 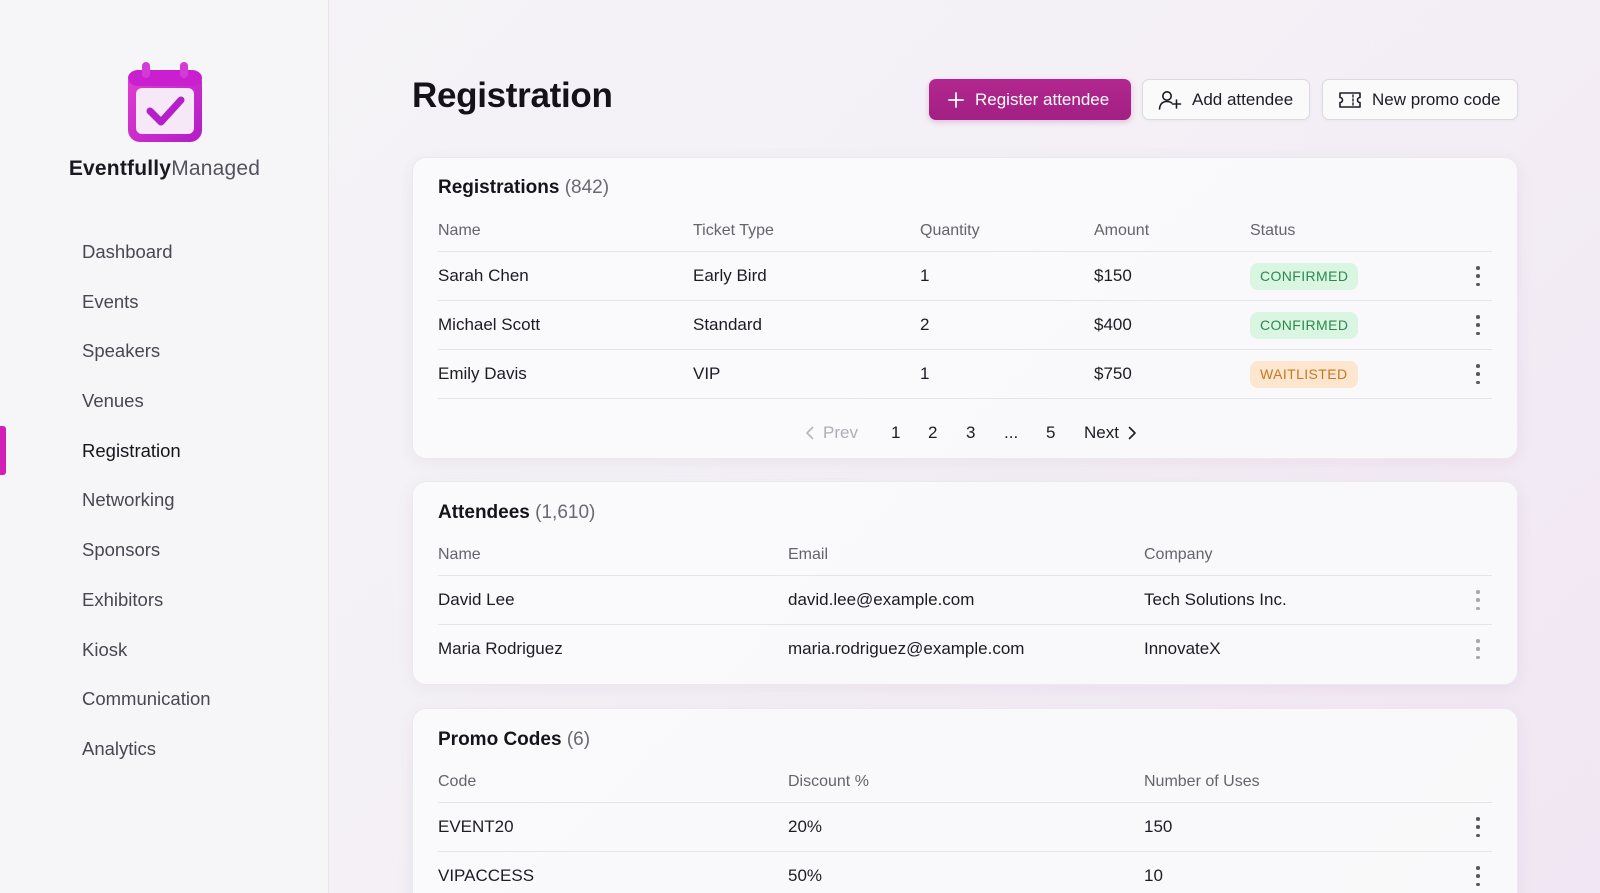 I want to click on sidebar-item-label: Speakers, so click(x=121, y=351).